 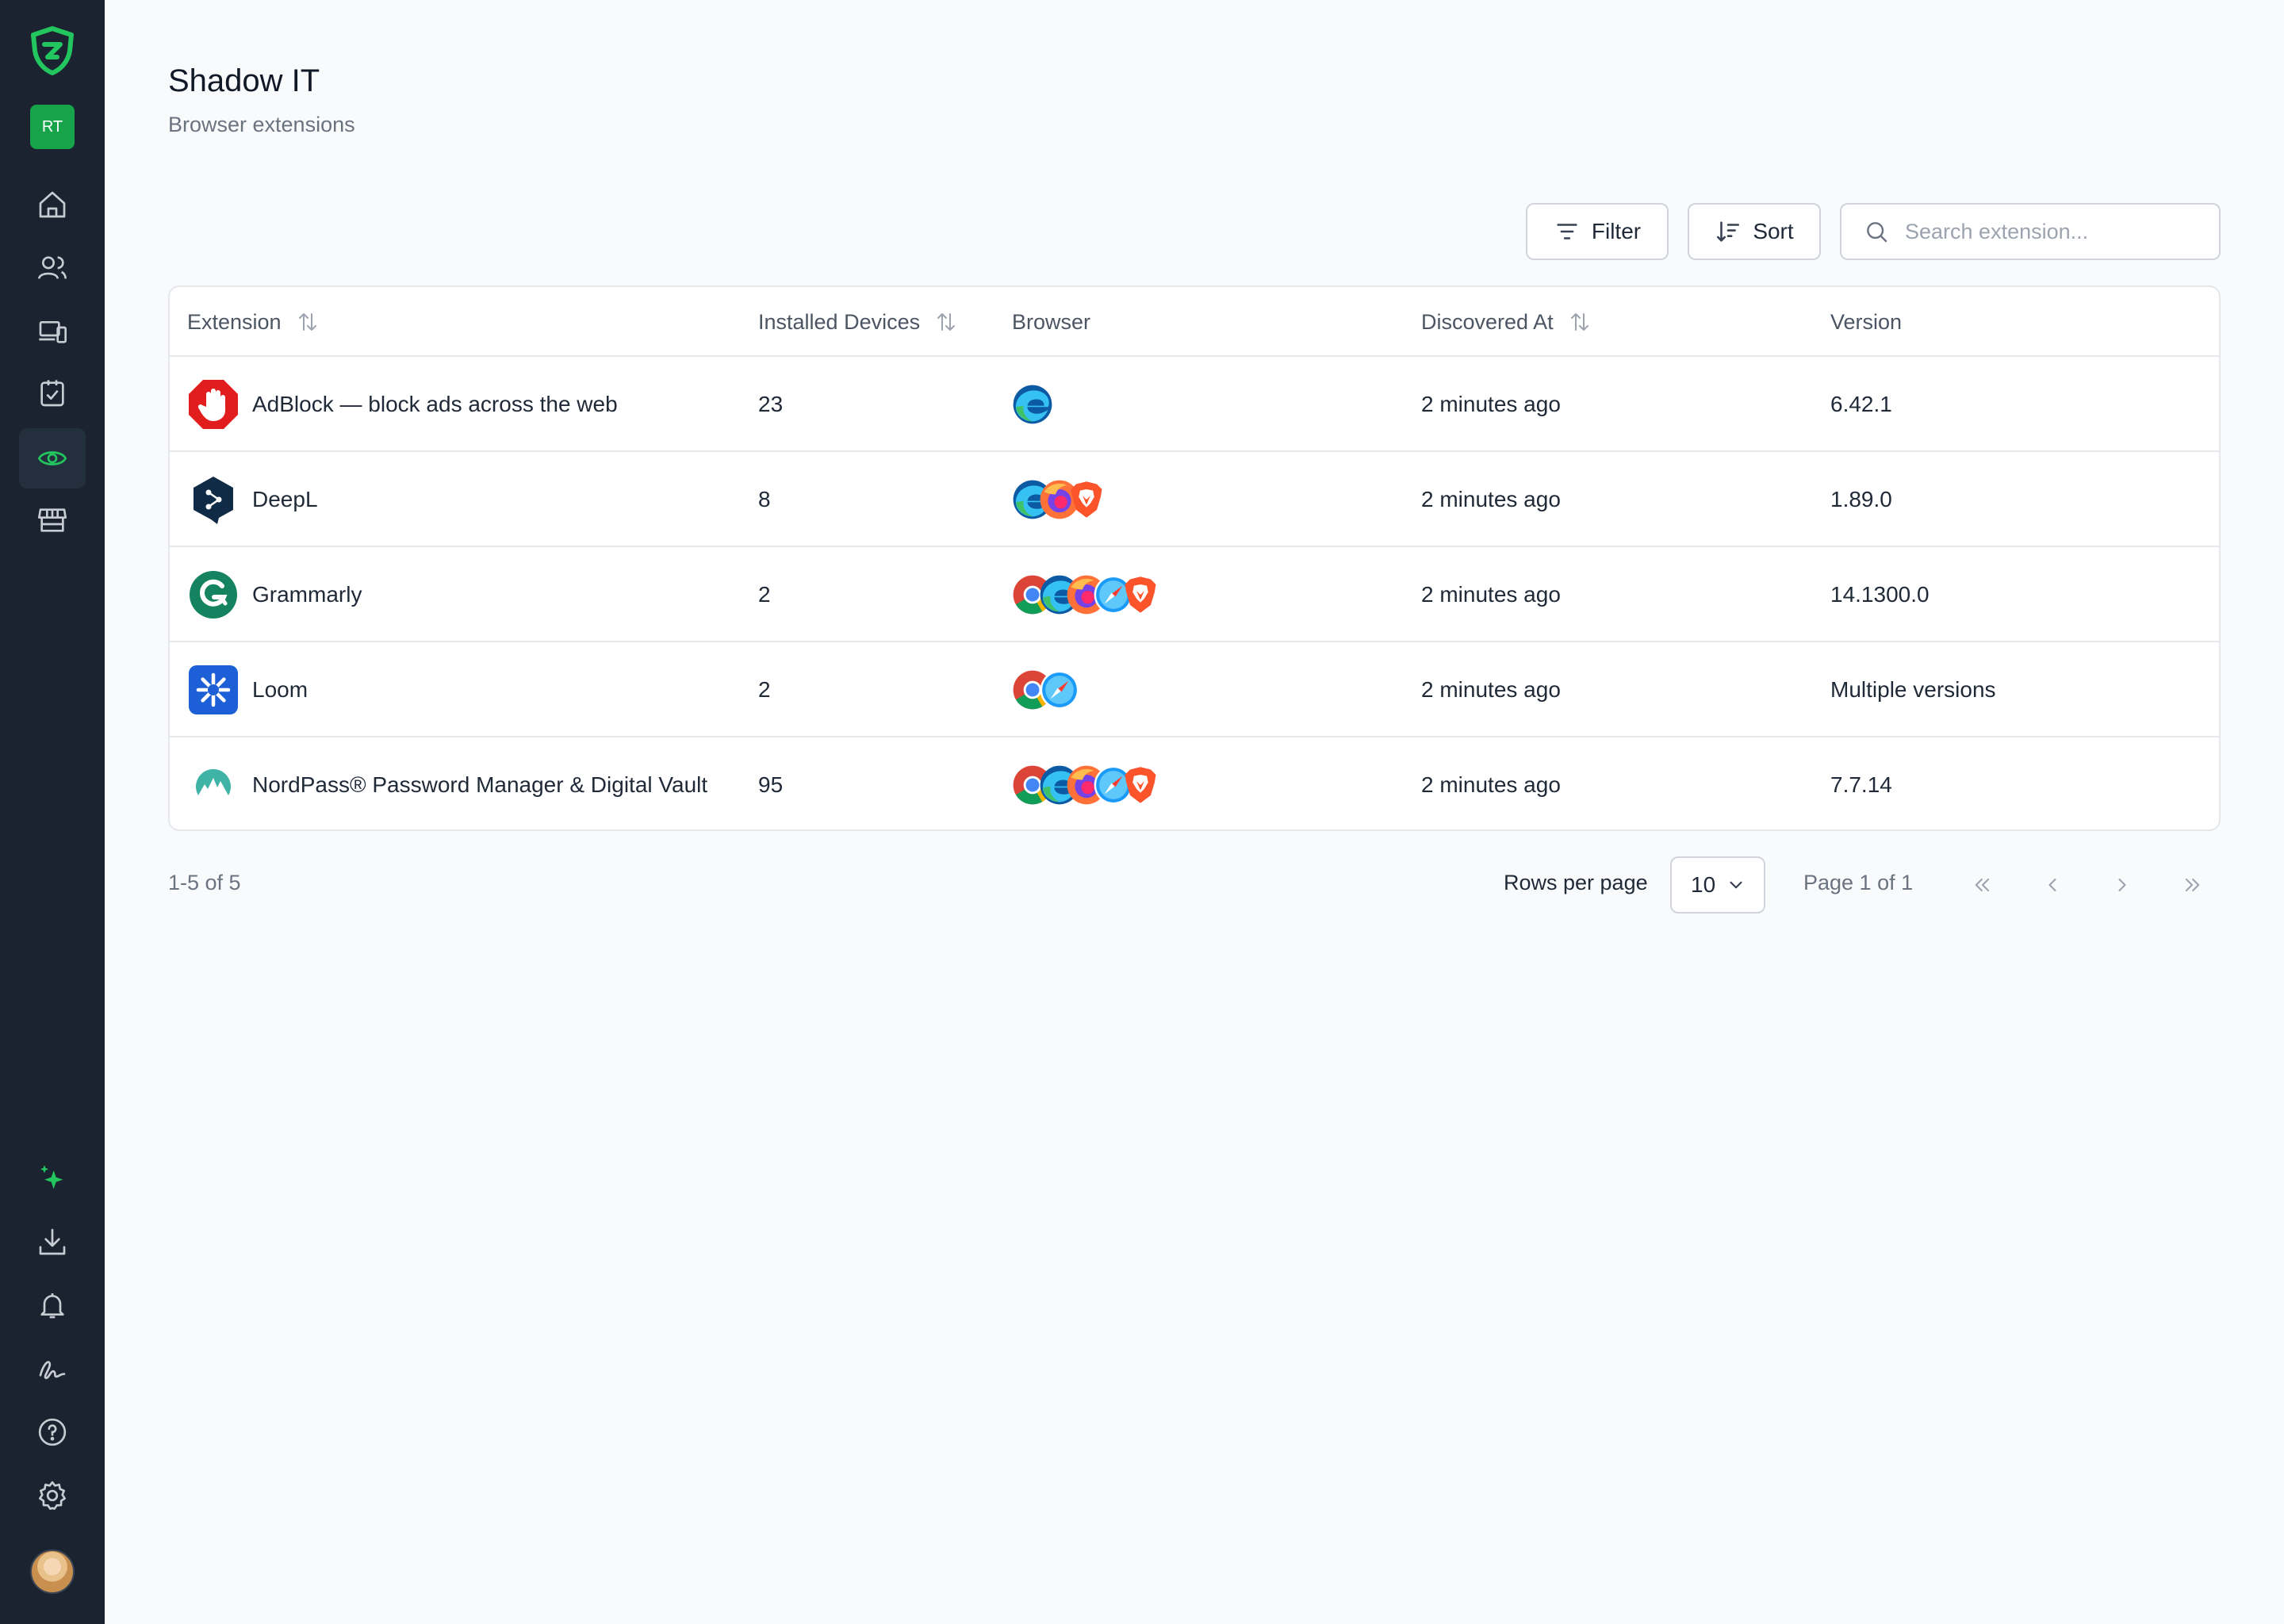 What do you see at coordinates (52, 331) in the screenshot?
I see `devices-icon` at bounding box center [52, 331].